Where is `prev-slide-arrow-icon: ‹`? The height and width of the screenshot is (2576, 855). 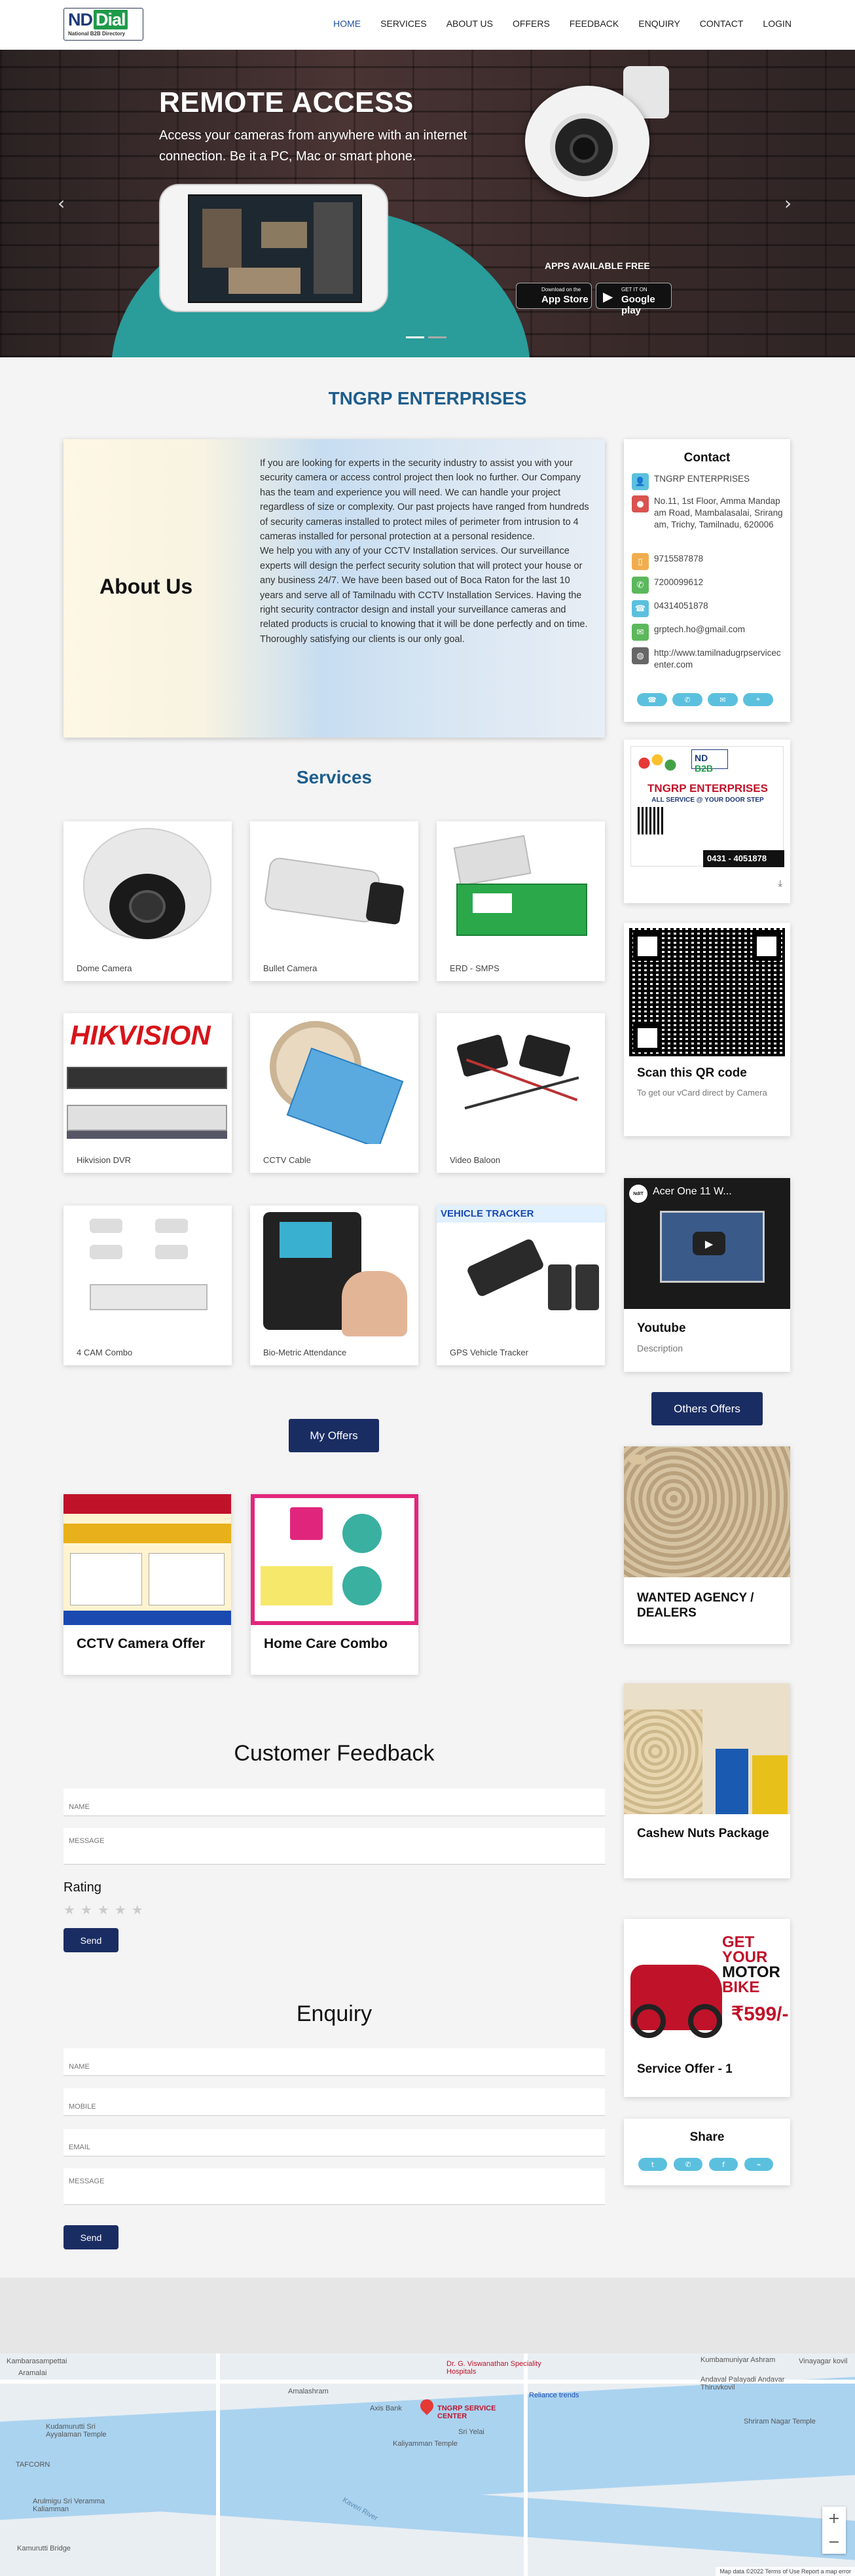
prev-slide-arrow-icon: ‹ is located at coordinates (61, 203).